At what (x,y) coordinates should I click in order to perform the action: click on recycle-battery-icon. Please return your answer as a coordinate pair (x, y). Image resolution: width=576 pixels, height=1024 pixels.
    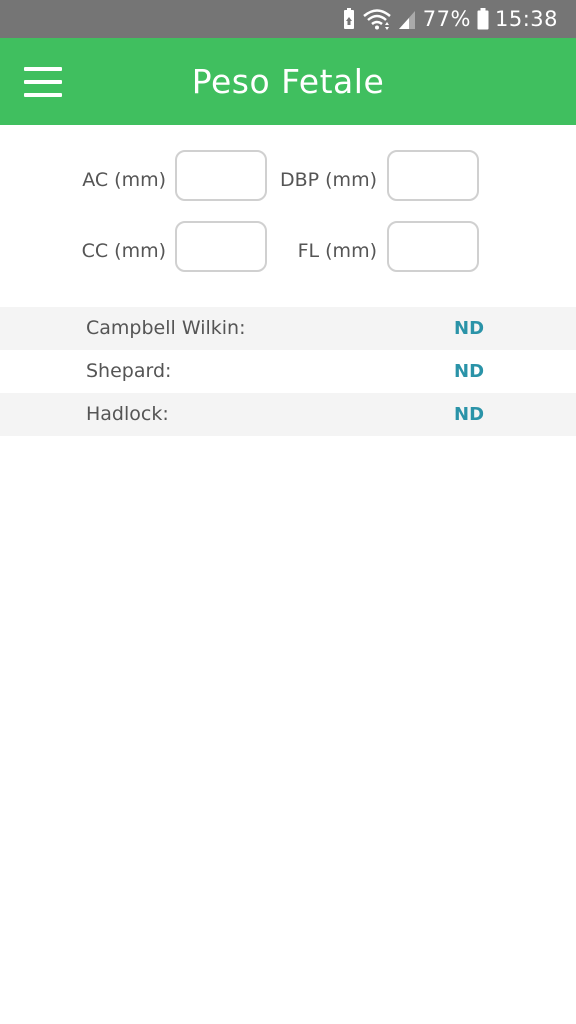
    Looking at the image, I should click on (349, 19).